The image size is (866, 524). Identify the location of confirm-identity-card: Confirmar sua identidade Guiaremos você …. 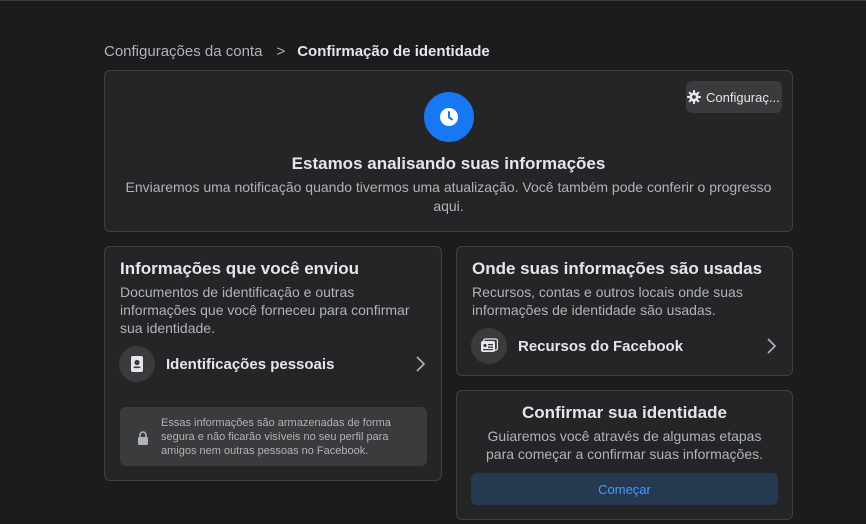
(624, 455).